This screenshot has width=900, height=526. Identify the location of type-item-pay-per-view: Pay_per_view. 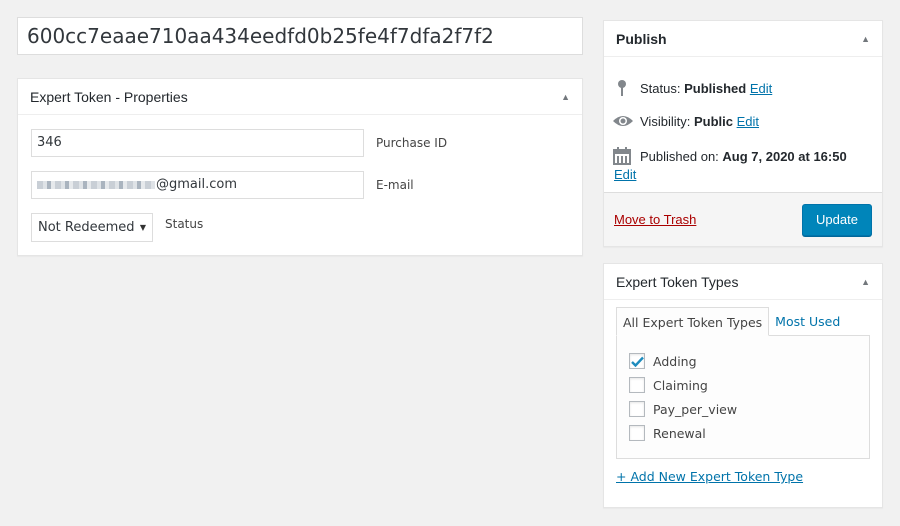
(683, 409).